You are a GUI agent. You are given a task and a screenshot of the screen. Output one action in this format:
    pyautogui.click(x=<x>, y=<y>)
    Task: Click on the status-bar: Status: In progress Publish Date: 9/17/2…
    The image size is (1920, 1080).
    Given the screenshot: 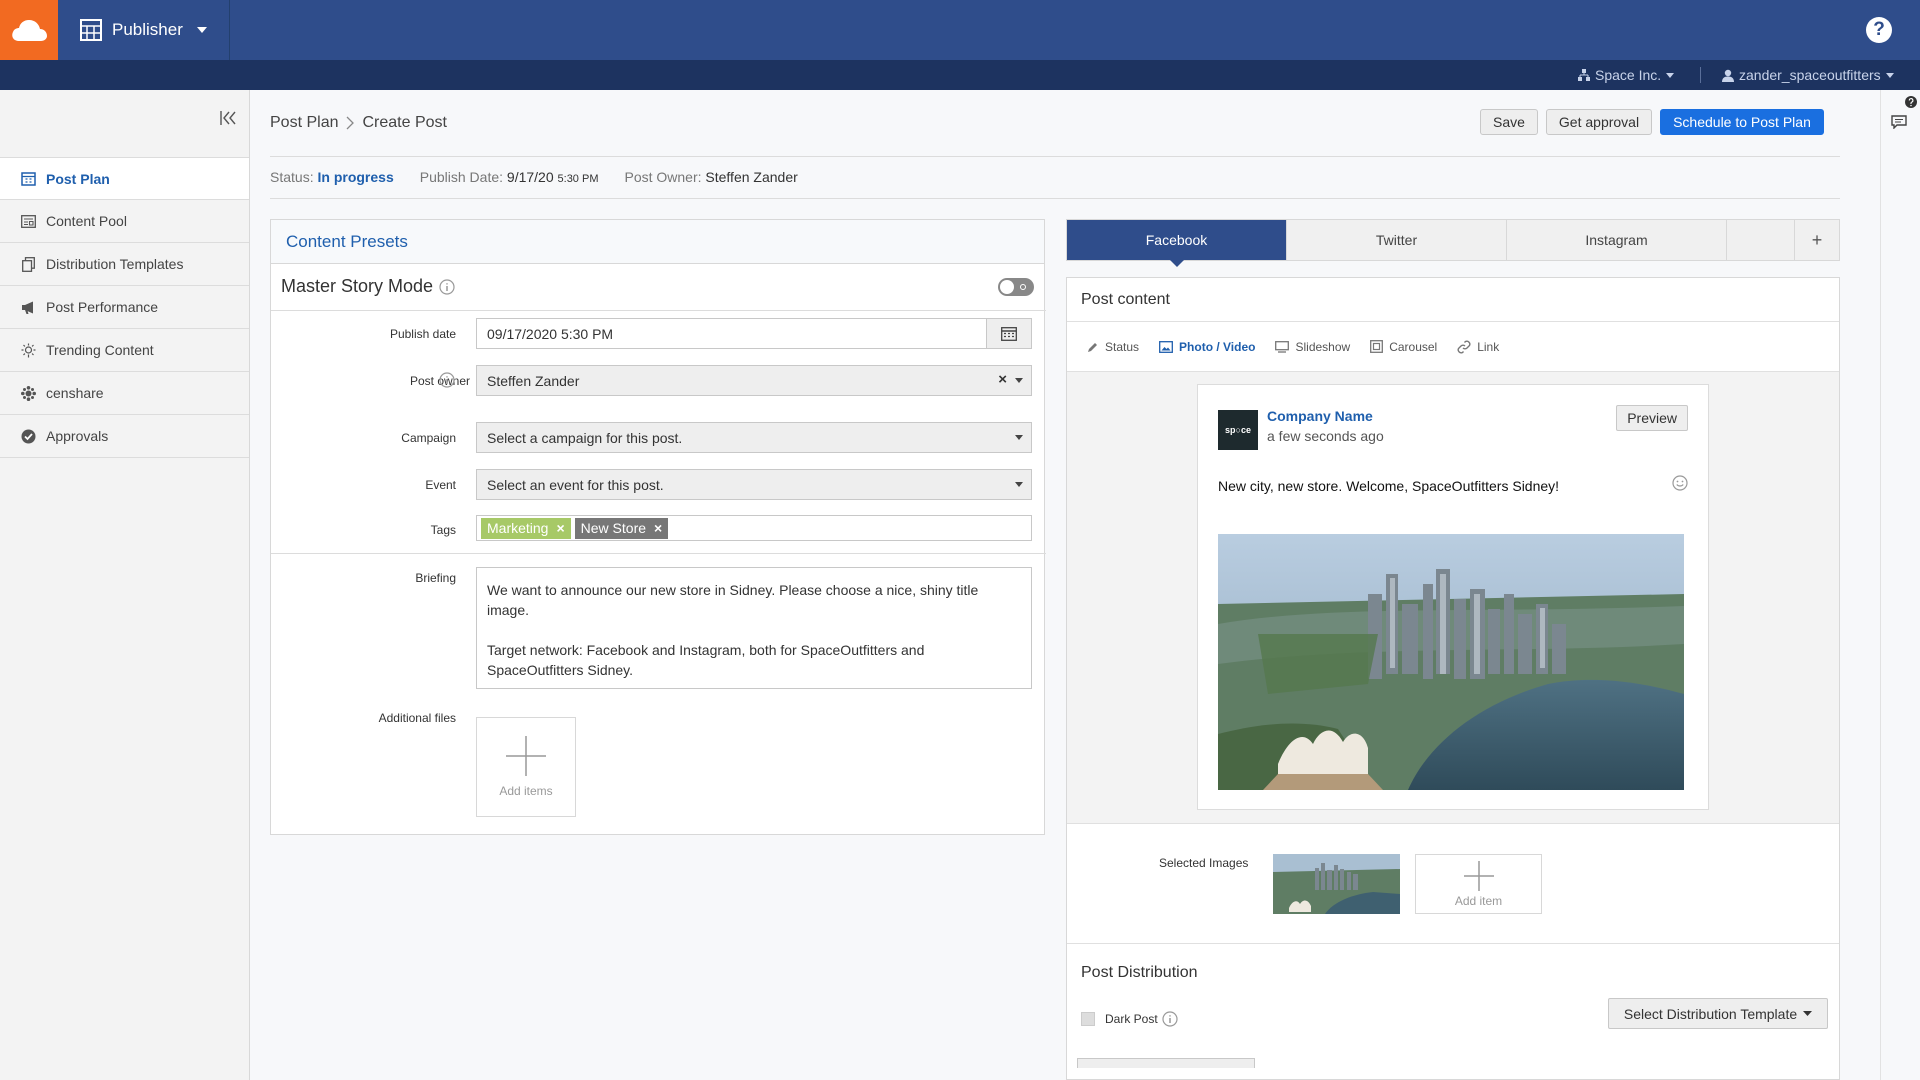 What is the action you would take?
    pyautogui.click(x=534, y=177)
    